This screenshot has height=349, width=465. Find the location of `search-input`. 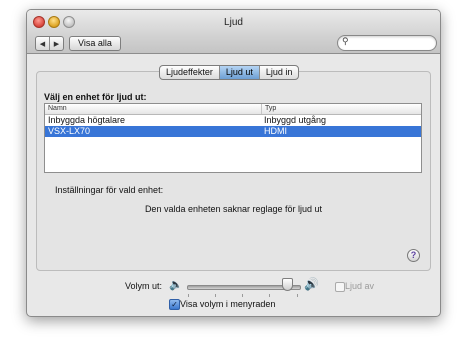

search-input is located at coordinates (392, 42).